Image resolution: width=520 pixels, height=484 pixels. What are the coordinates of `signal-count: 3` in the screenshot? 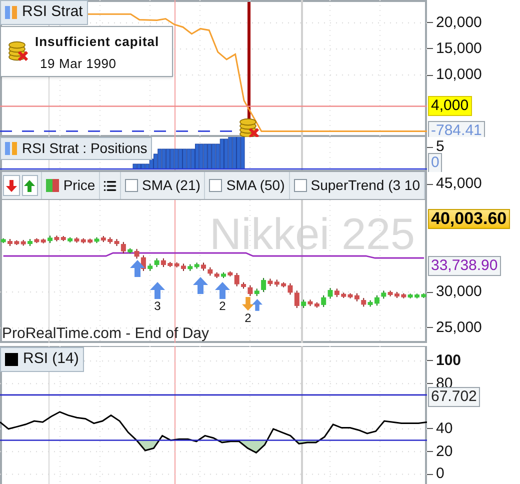 It's located at (157, 306).